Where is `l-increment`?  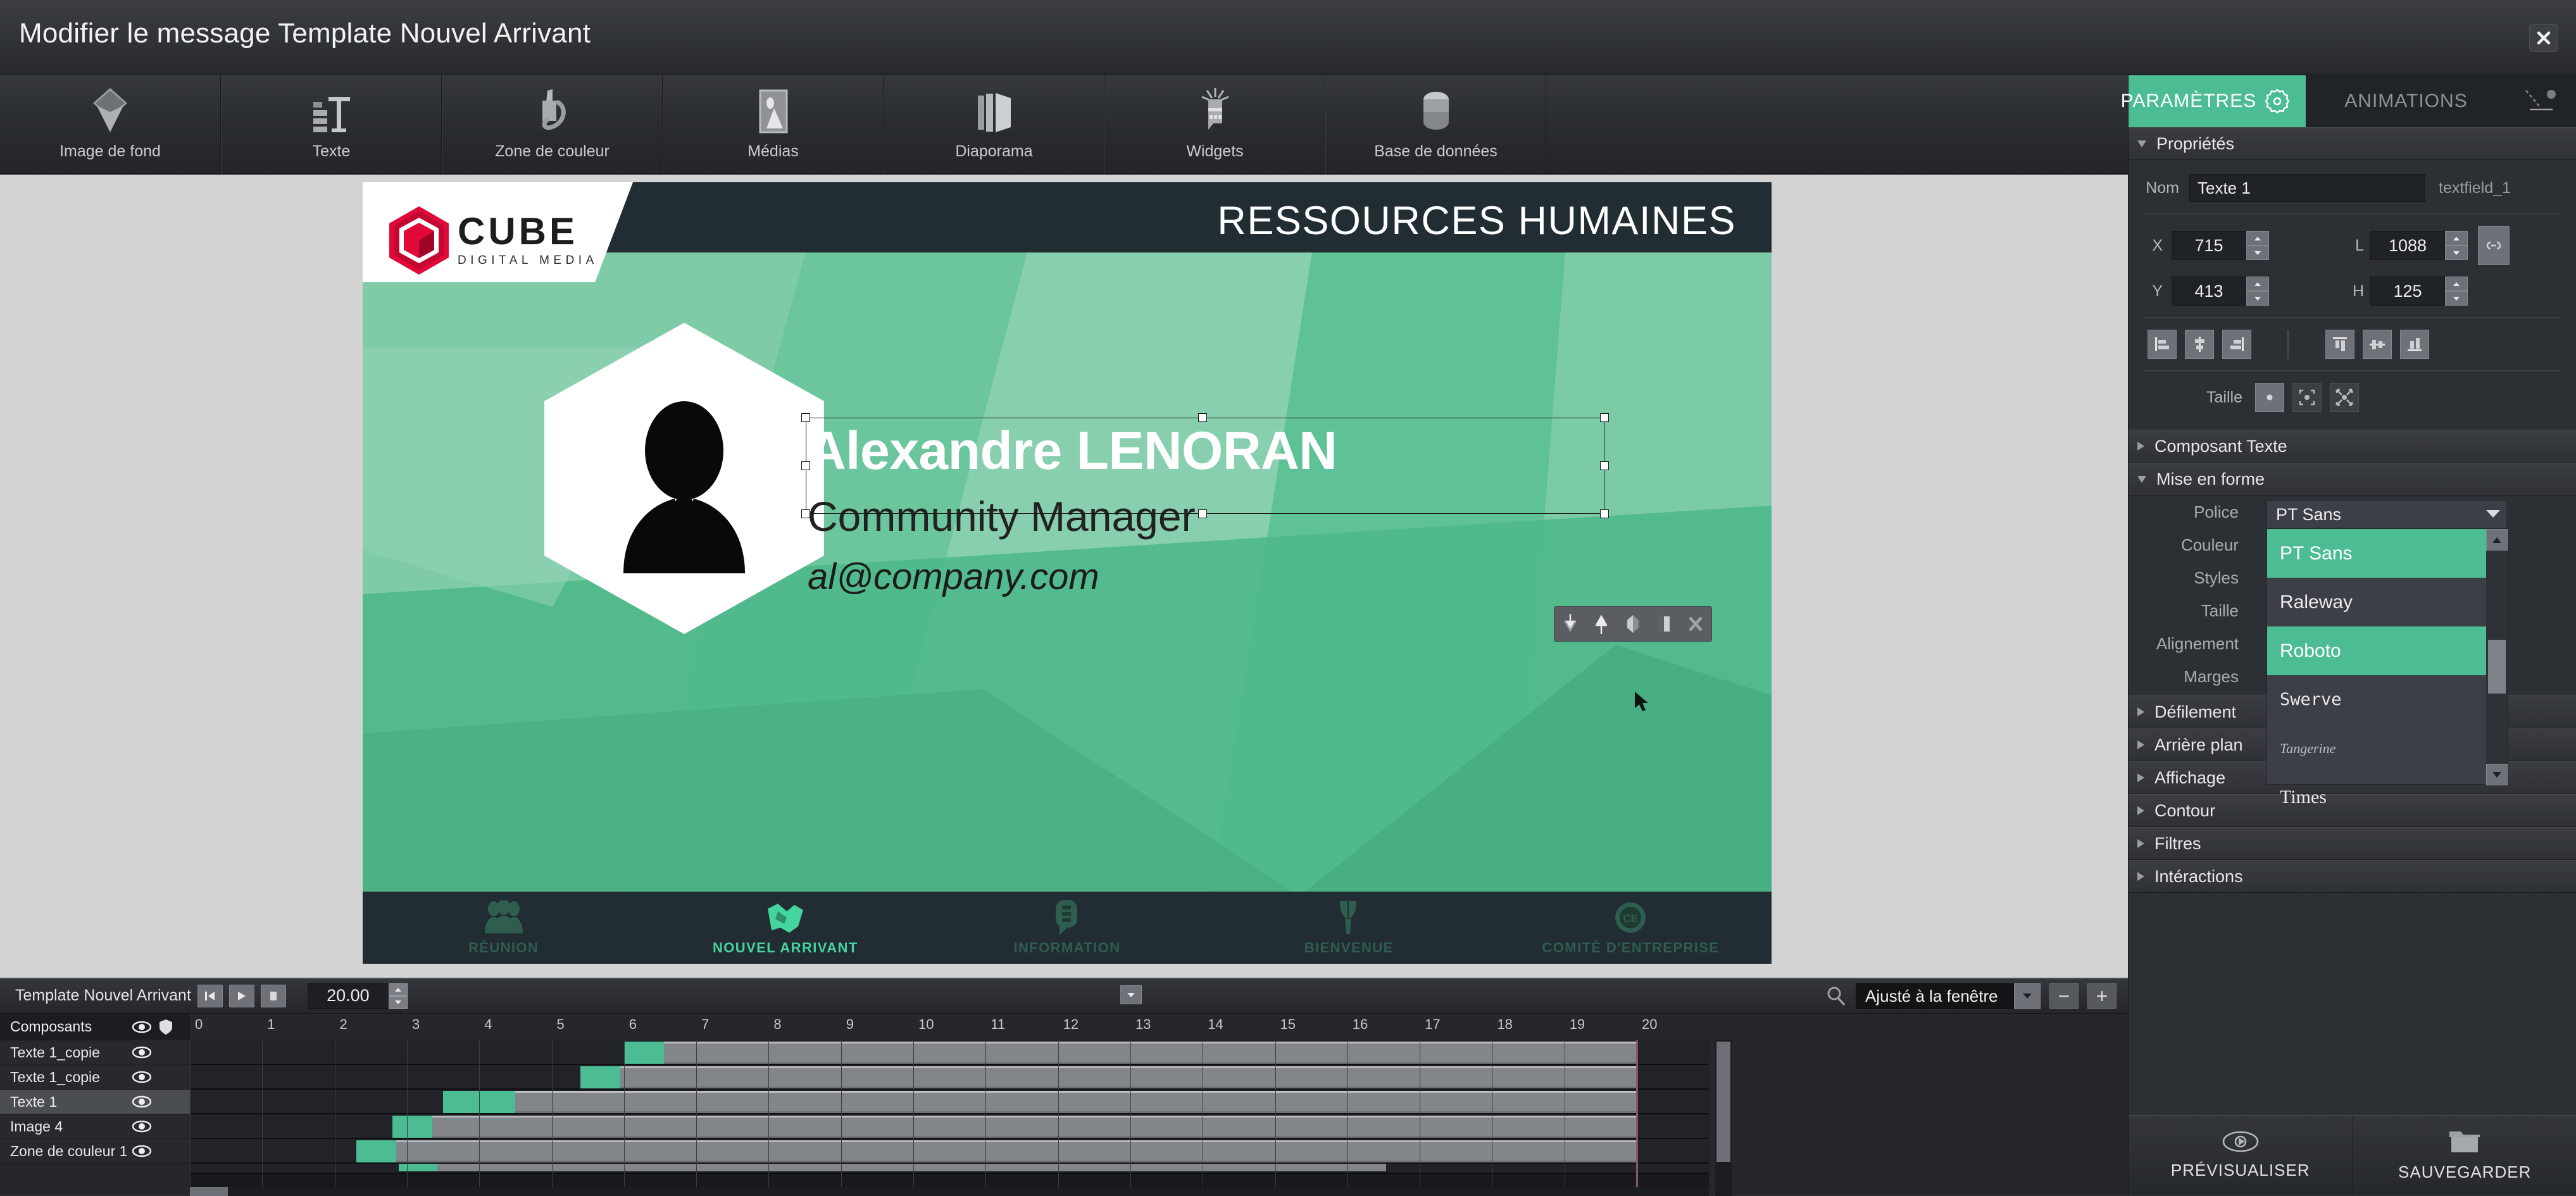
l-increment is located at coordinates (2456, 238).